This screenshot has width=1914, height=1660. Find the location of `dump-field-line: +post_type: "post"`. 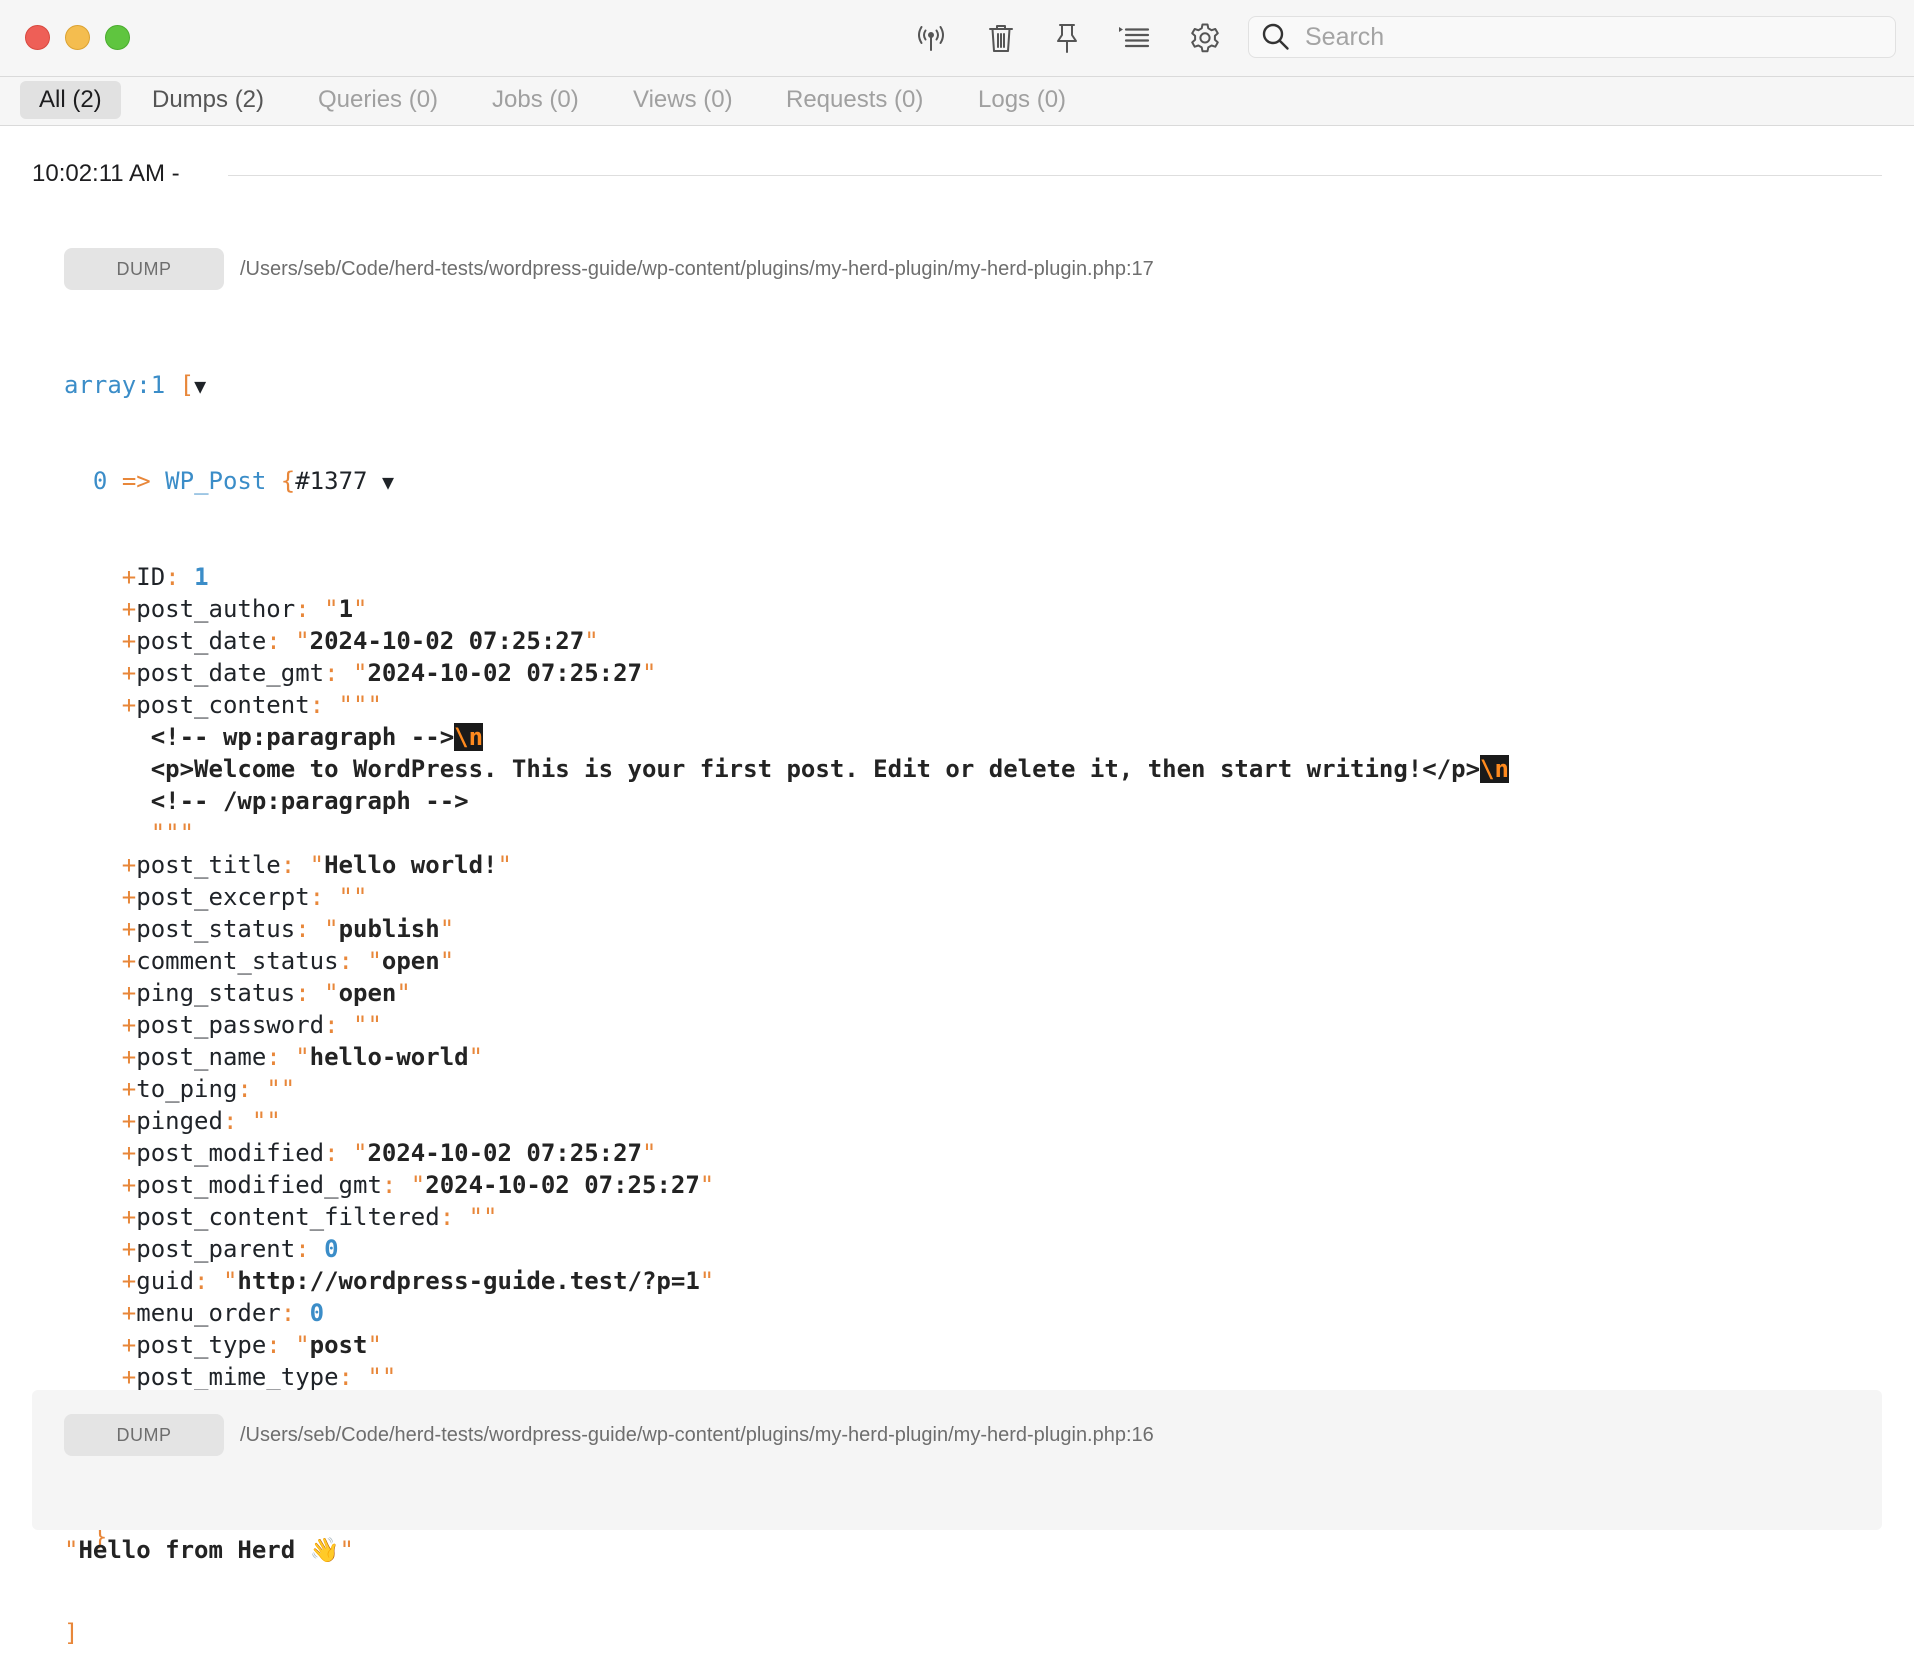

dump-field-line: +post_type: "post" is located at coordinates (251, 1345).